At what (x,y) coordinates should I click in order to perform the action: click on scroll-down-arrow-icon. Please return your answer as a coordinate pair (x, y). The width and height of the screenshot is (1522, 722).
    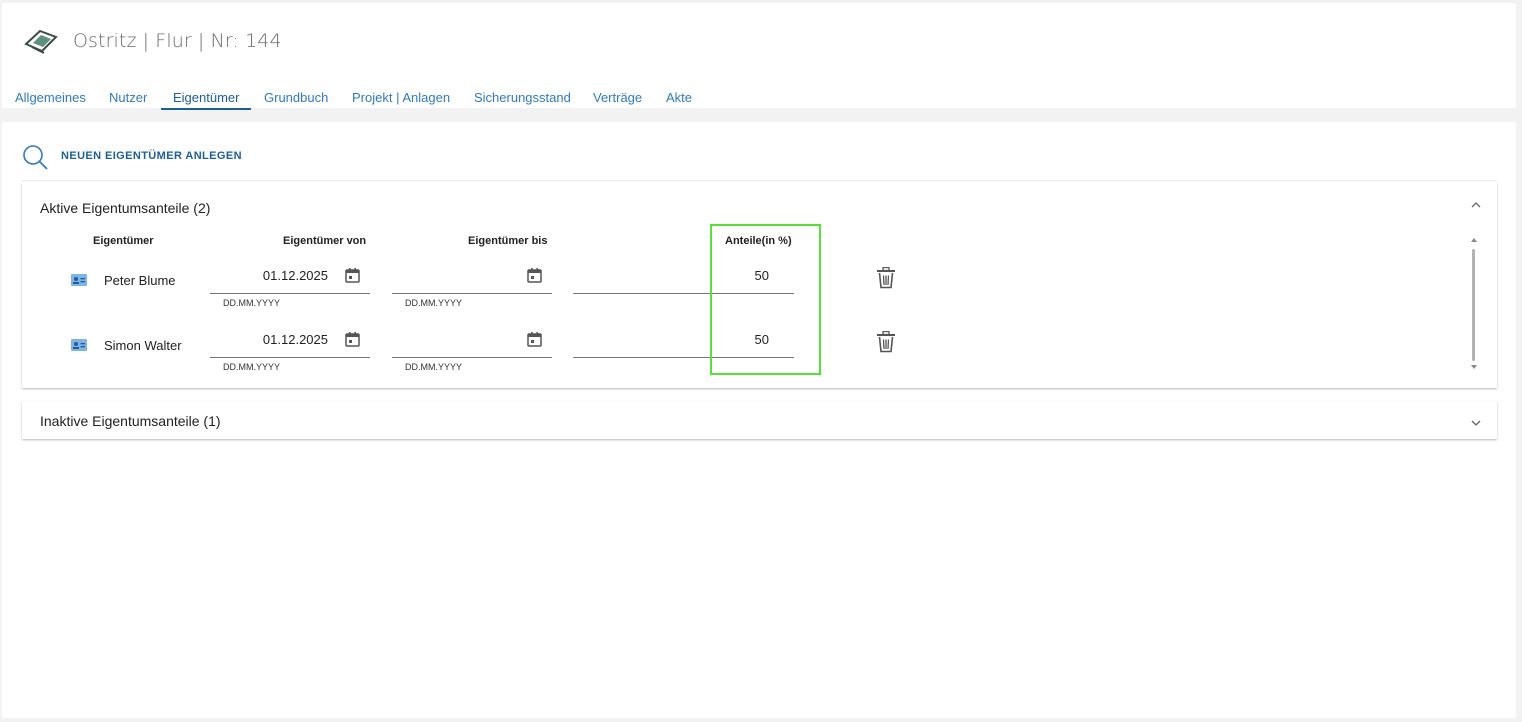
    Looking at the image, I should click on (1474, 367).